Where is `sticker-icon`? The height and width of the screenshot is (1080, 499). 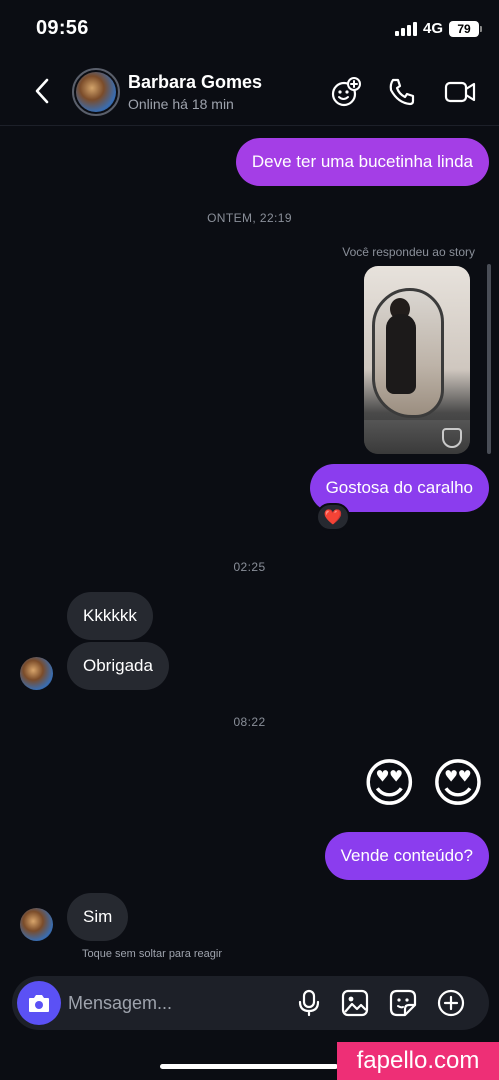
sticker-icon is located at coordinates (403, 1003).